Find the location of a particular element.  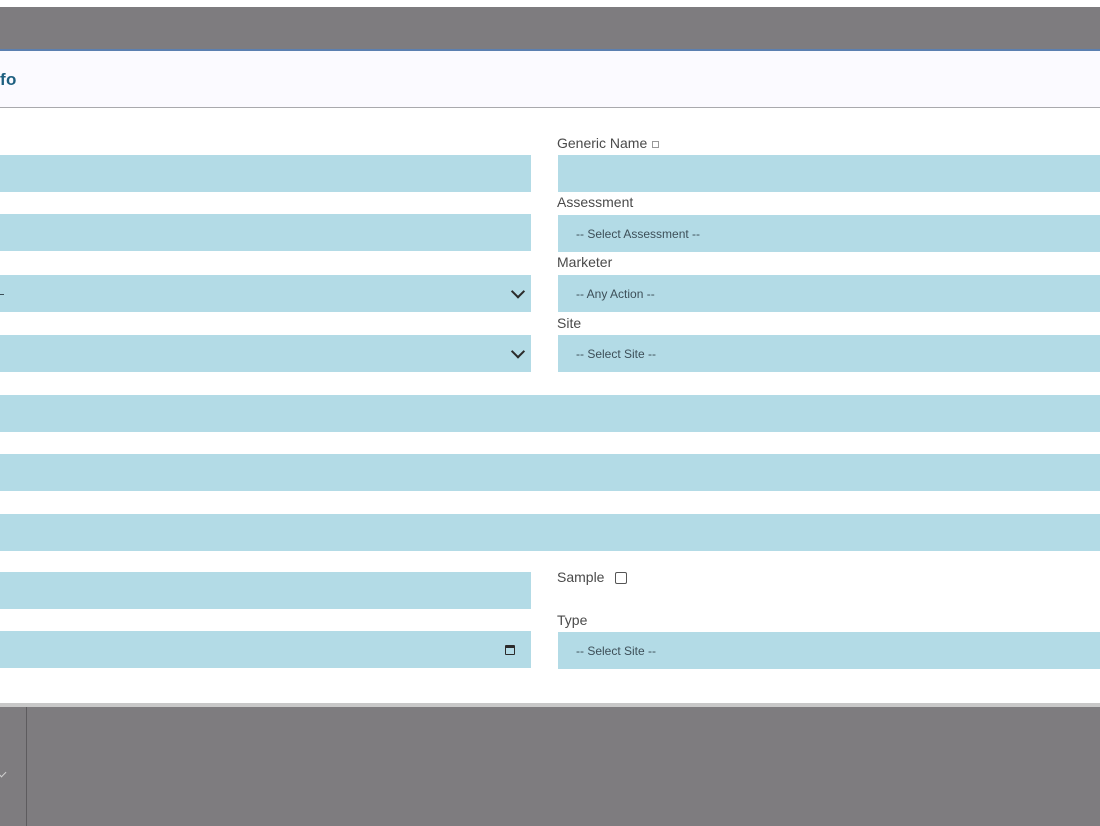

info-icon is located at coordinates (656, 144).